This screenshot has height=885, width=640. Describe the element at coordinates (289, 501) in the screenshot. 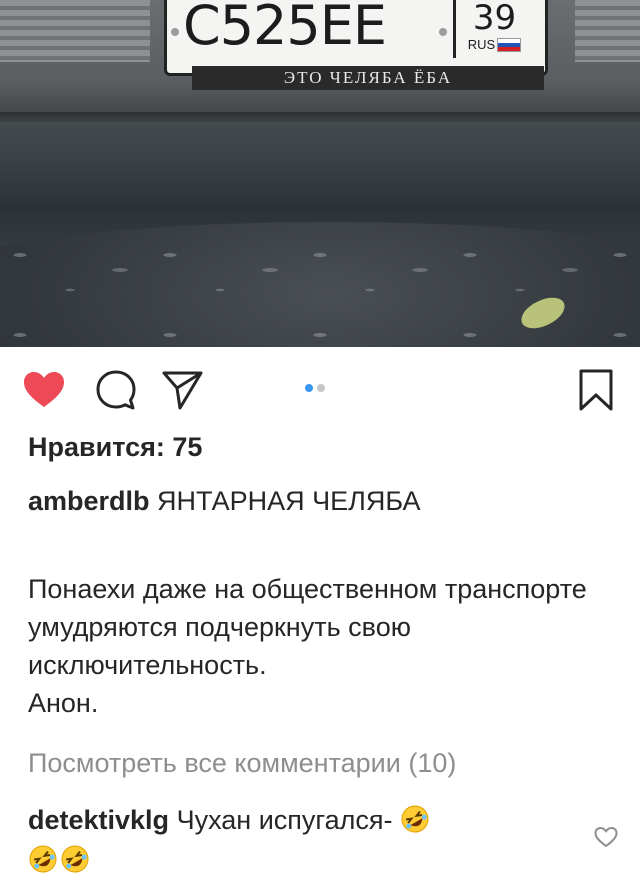

I see `caption-title: ЯНТАРНАЯ ЧЕЛЯБА` at that location.